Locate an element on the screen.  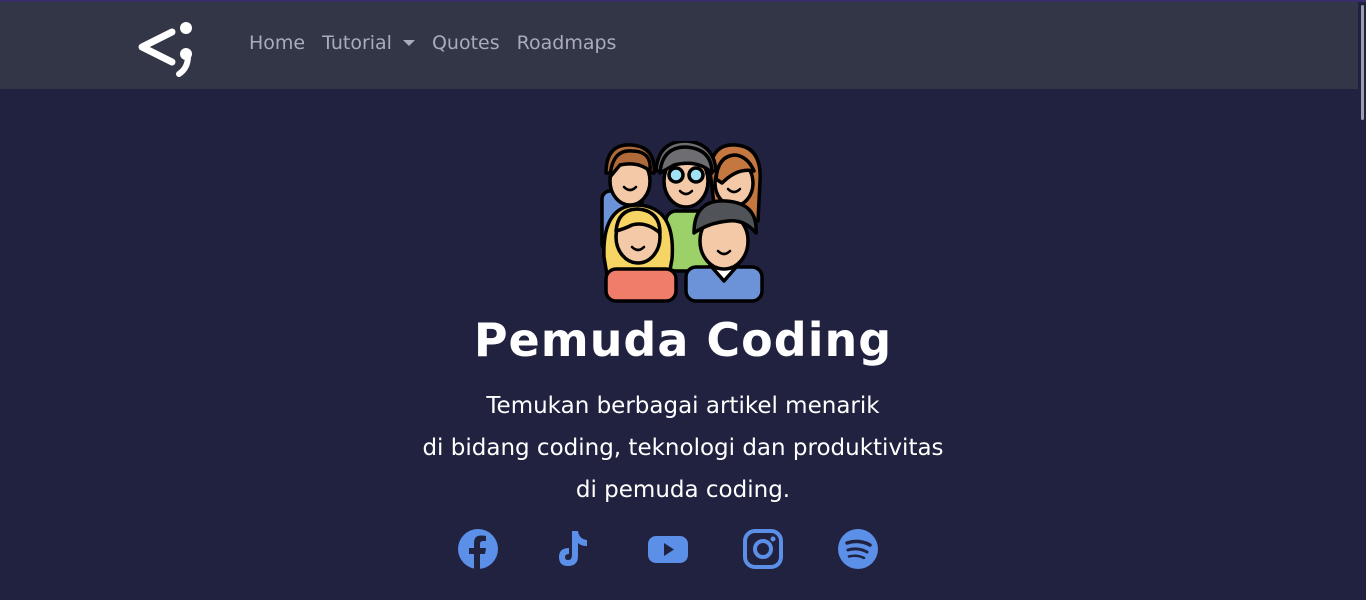
social-links is located at coordinates (694, 549).